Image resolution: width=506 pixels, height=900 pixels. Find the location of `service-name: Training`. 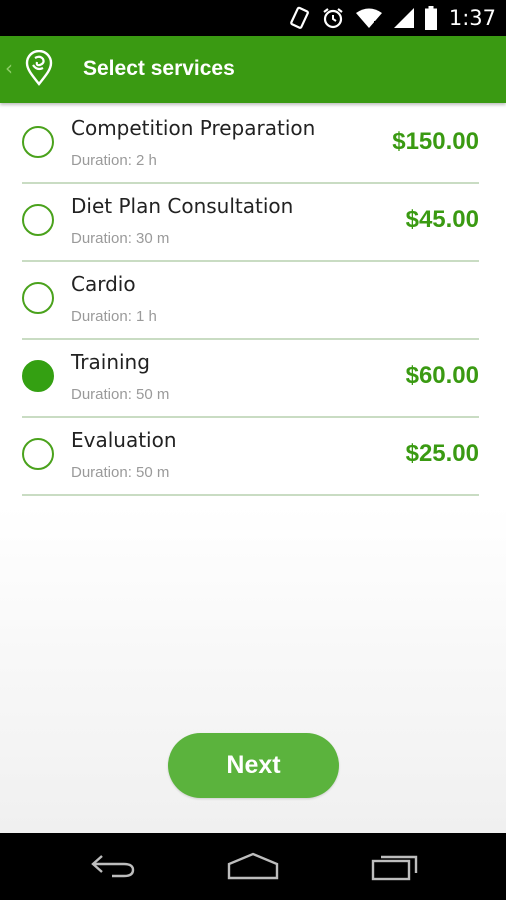

service-name: Training is located at coordinates (110, 362).